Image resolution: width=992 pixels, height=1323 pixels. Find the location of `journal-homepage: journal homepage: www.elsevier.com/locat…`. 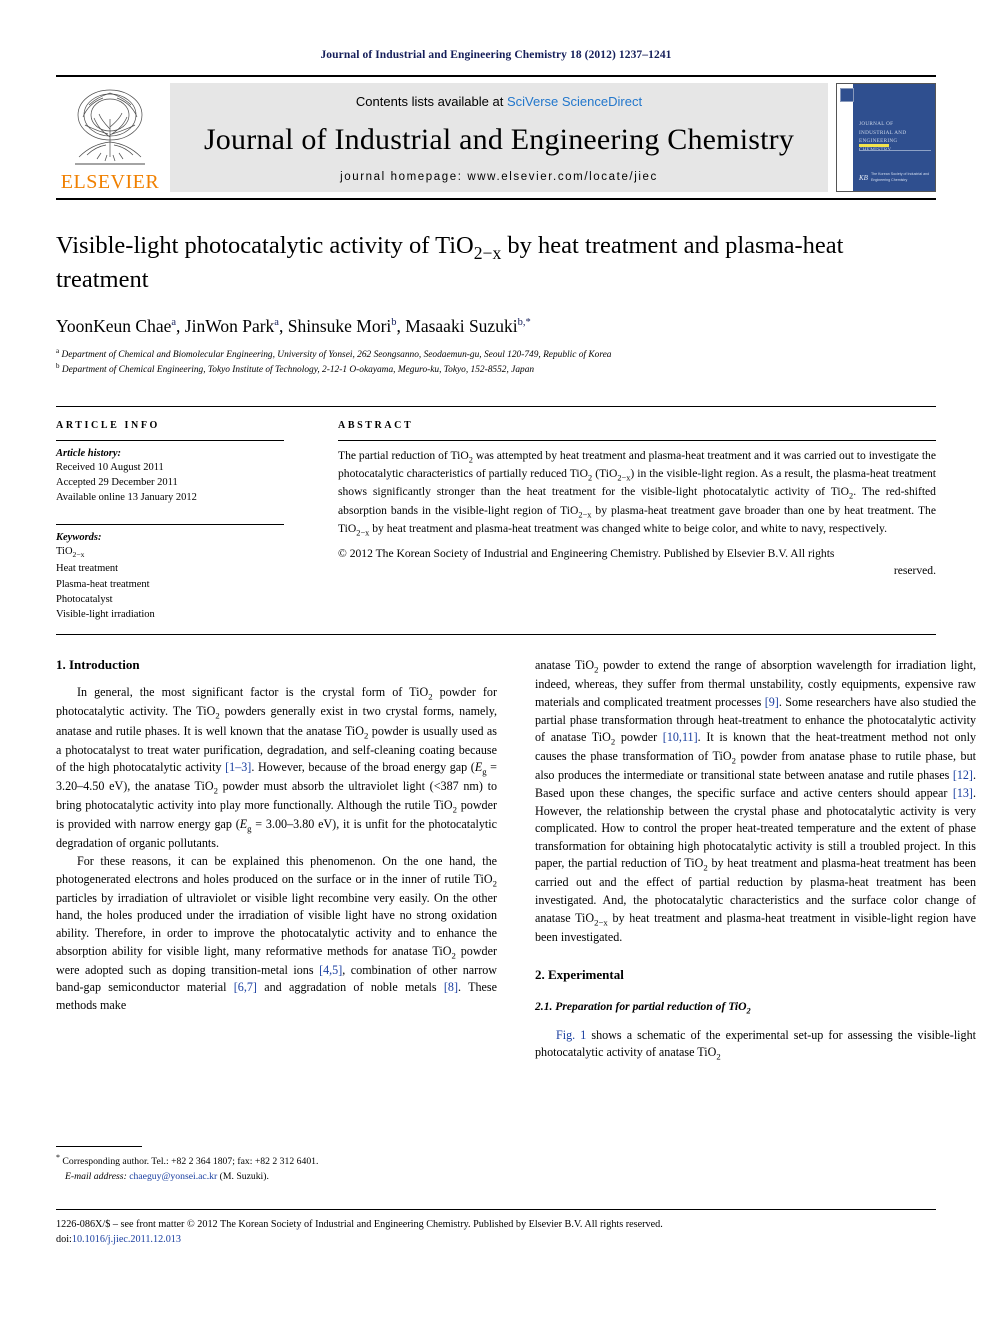

journal-homepage: journal homepage: www.elsevier.com/locat… is located at coordinates (499, 177).